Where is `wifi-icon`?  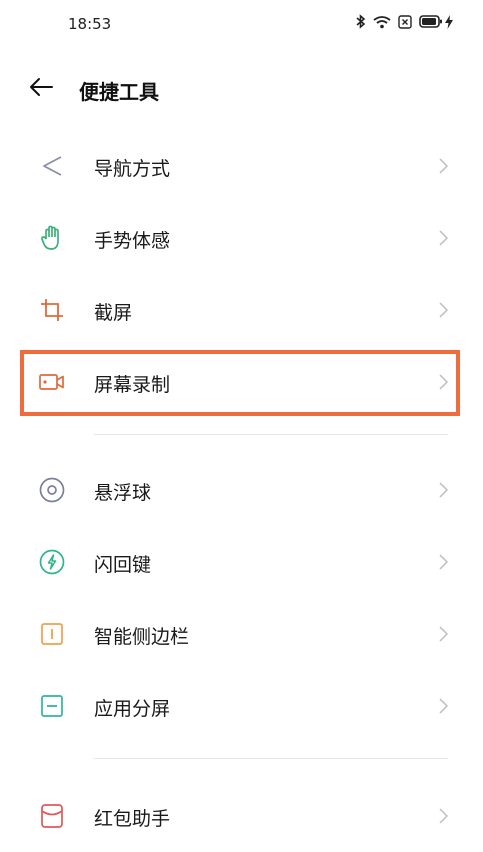 wifi-icon is located at coordinates (382, 22).